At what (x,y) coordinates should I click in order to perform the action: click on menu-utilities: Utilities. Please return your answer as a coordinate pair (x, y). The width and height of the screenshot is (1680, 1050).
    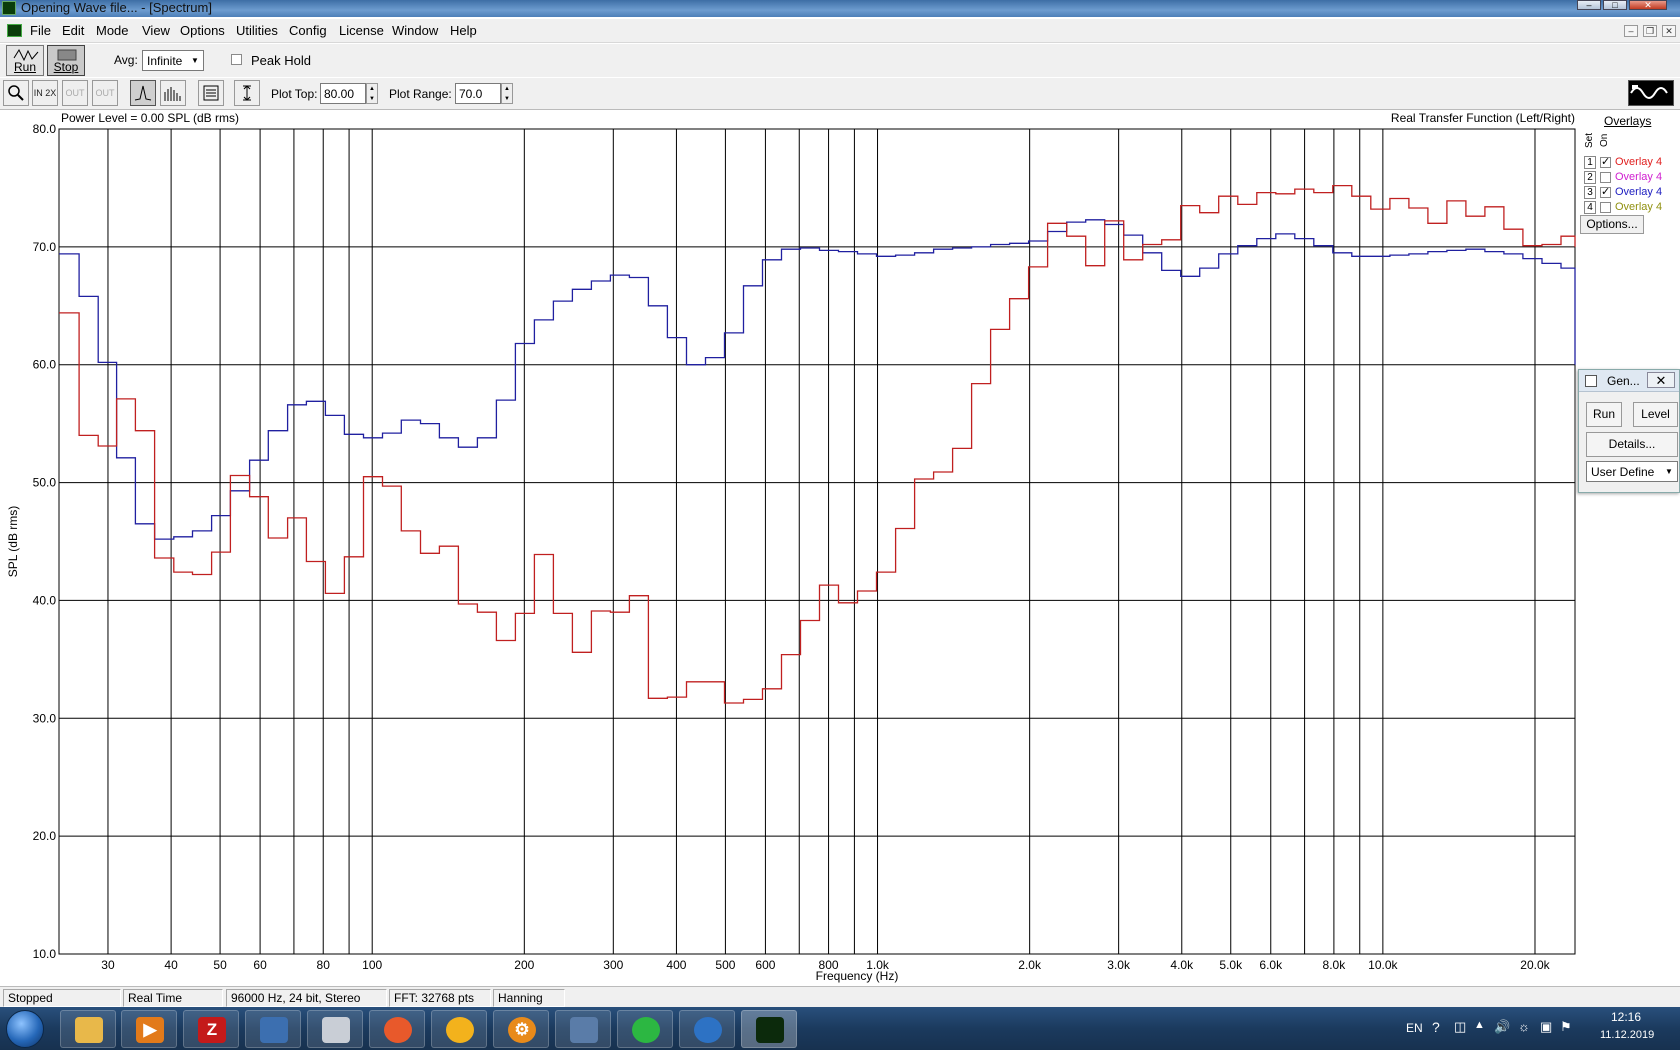
    Looking at the image, I should click on (257, 30).